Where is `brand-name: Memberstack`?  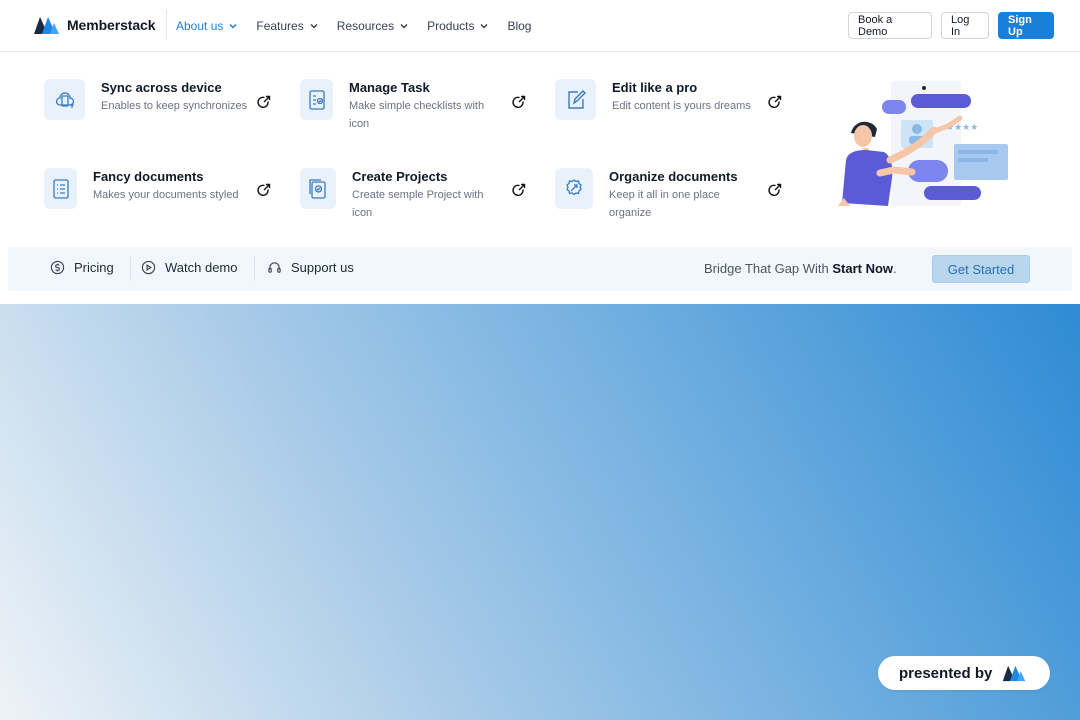
brand-name: Memberstack is located at coordinates (111, 25).